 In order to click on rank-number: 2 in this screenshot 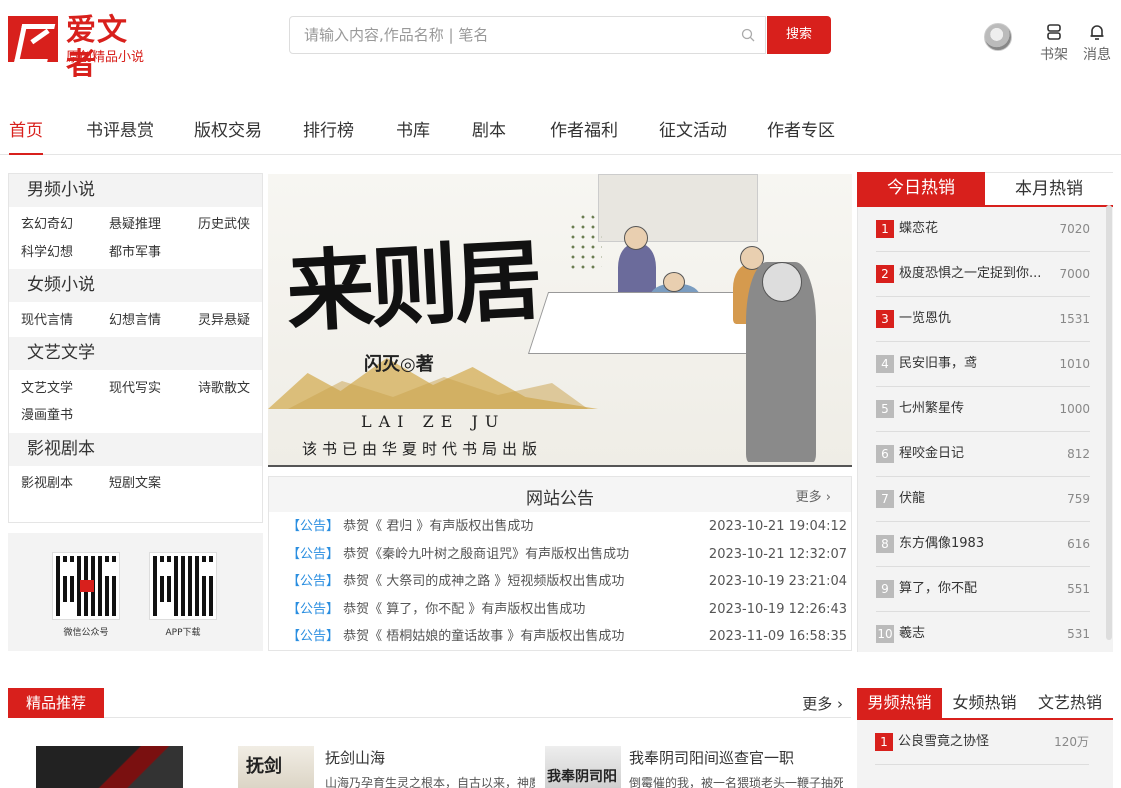, I will do `click(885, 274)`.